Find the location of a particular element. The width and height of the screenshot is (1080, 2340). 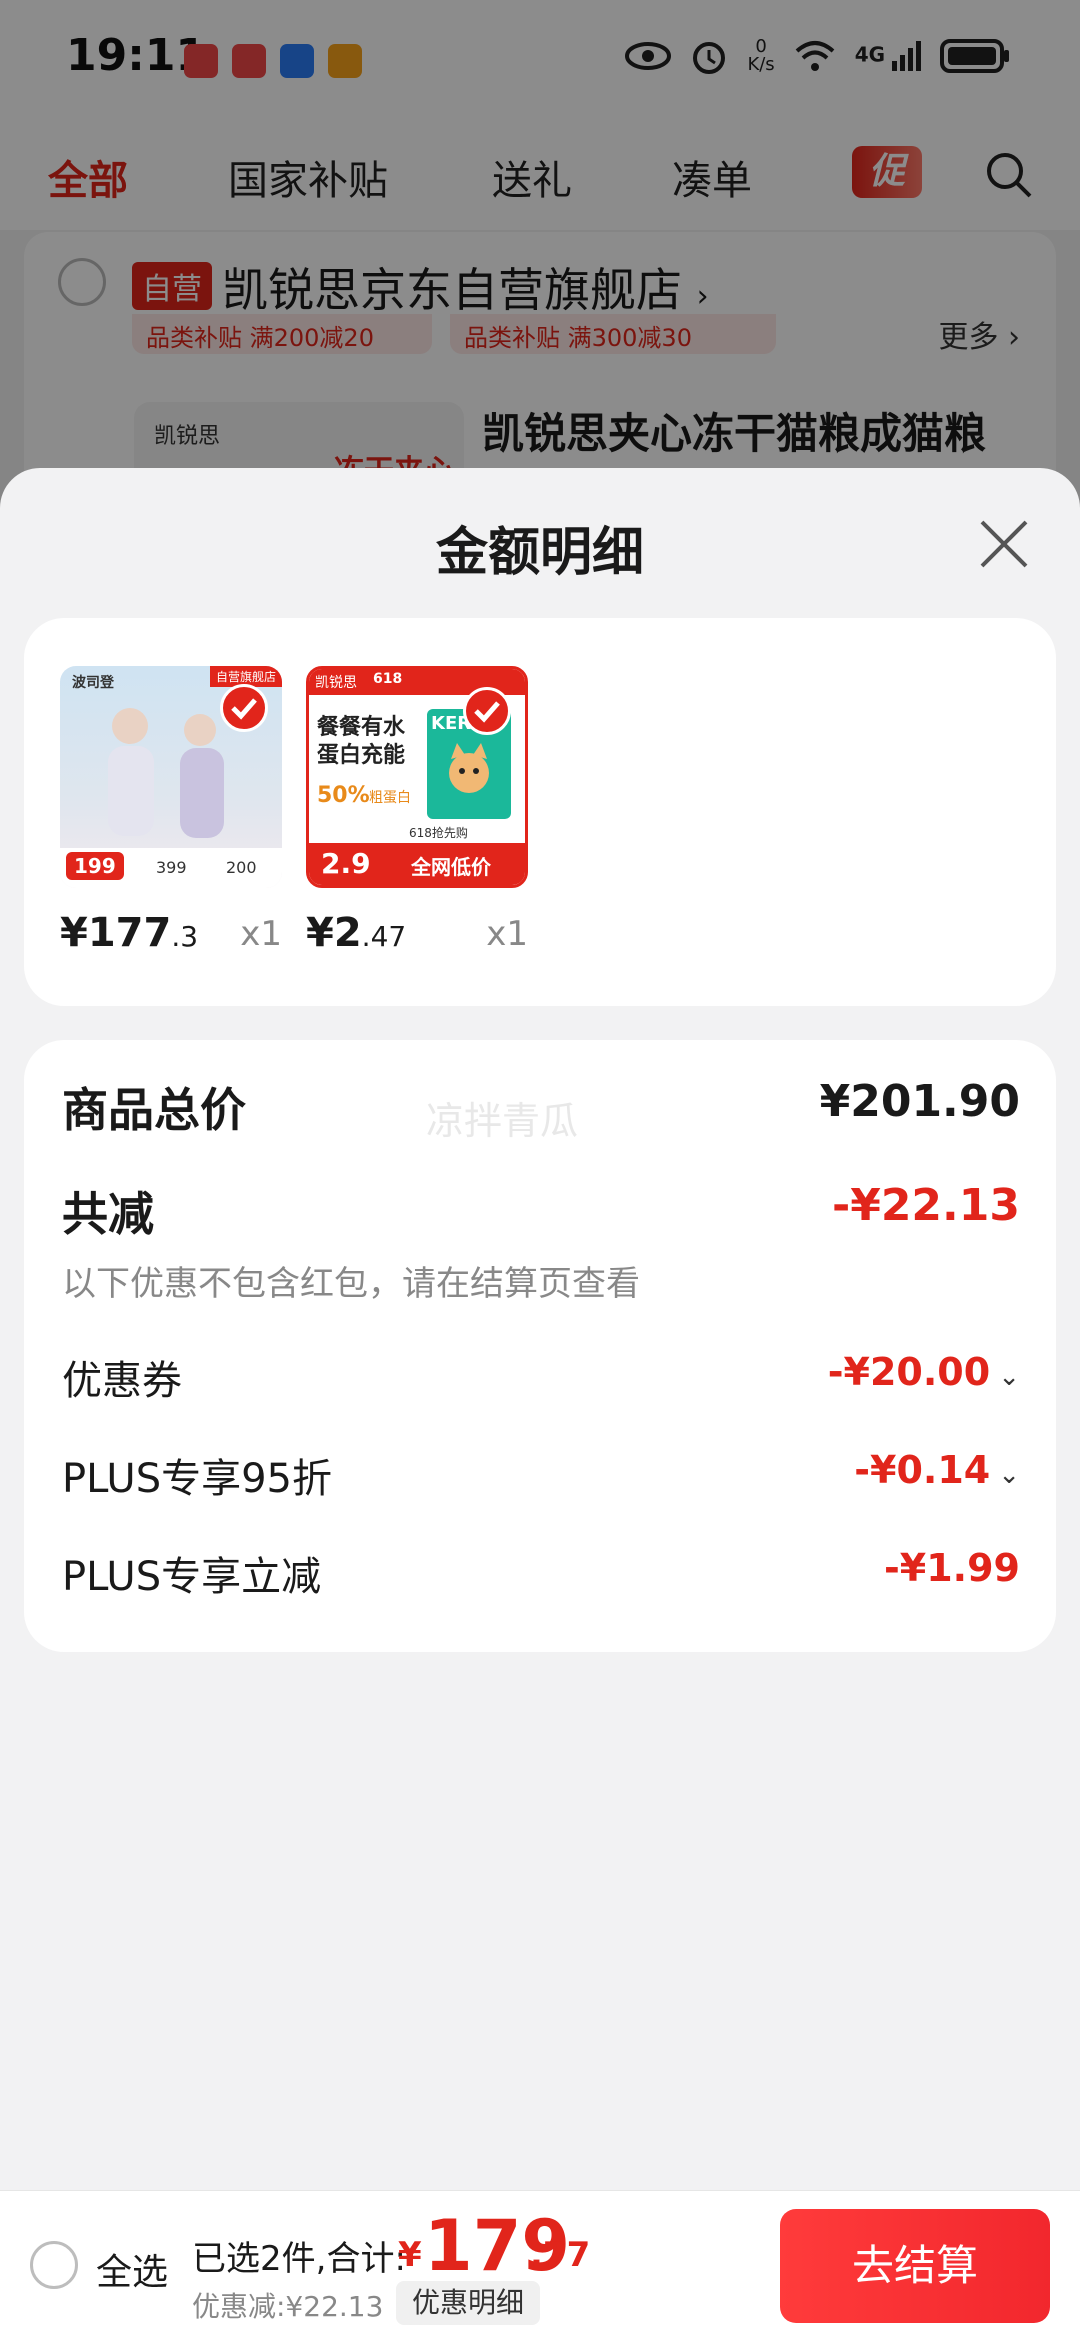

total-currency: ¥ is located at coordinates (410, 2255).